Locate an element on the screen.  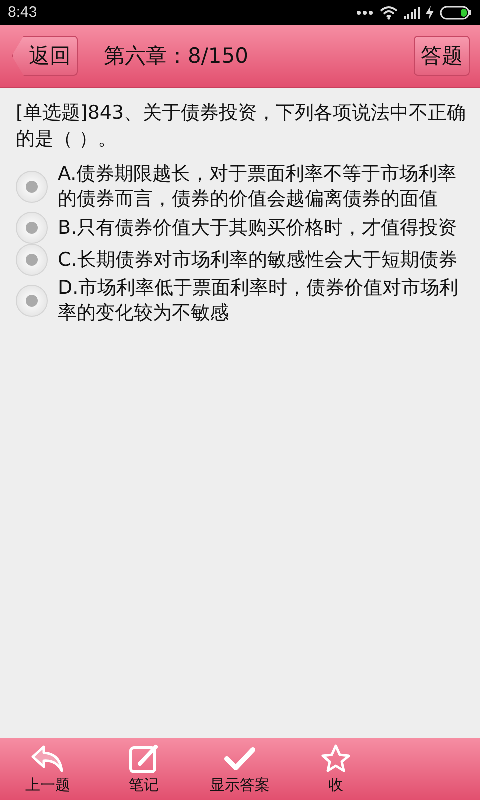
edit-icon is located at coordinates (144, 759).